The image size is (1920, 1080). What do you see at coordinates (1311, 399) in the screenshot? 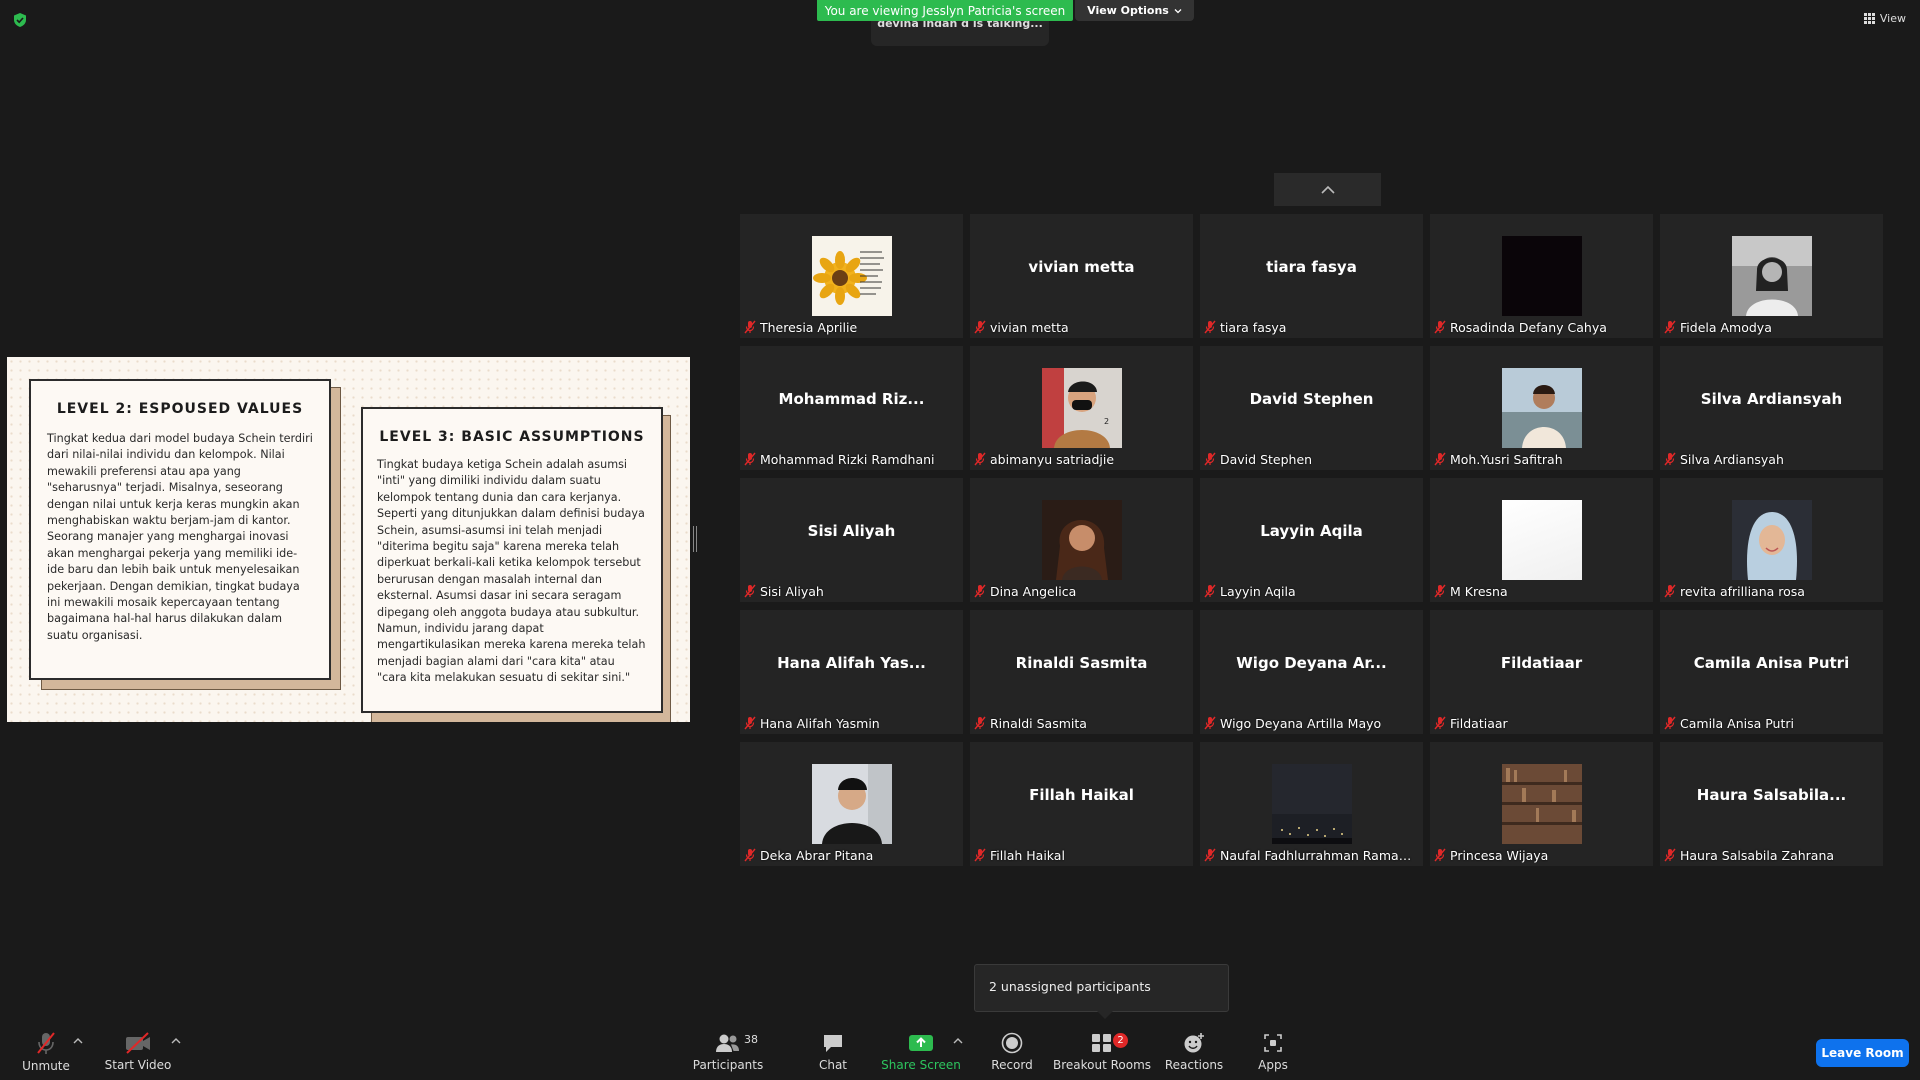
I see `participant-tile-name: David Stephen` at bounding box center [1311, 399].